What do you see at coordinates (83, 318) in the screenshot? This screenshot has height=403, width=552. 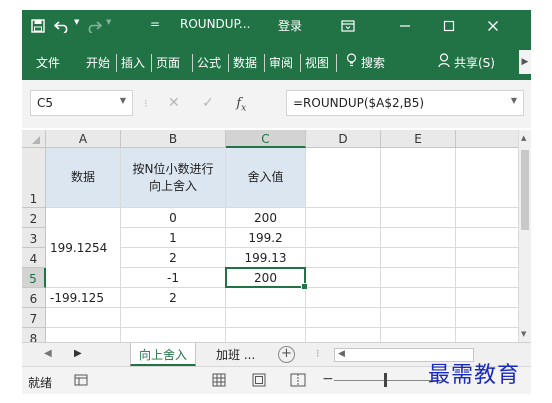 I see `cell-a7` at bounding box center [83, 318].